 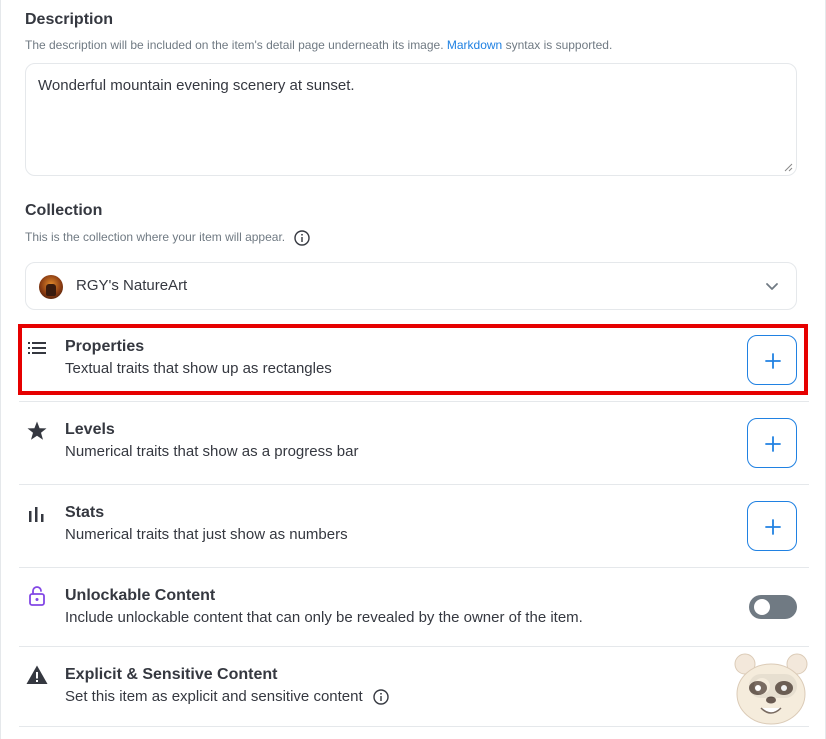 I want to click on lock-icon, so click(x=37, y=596).